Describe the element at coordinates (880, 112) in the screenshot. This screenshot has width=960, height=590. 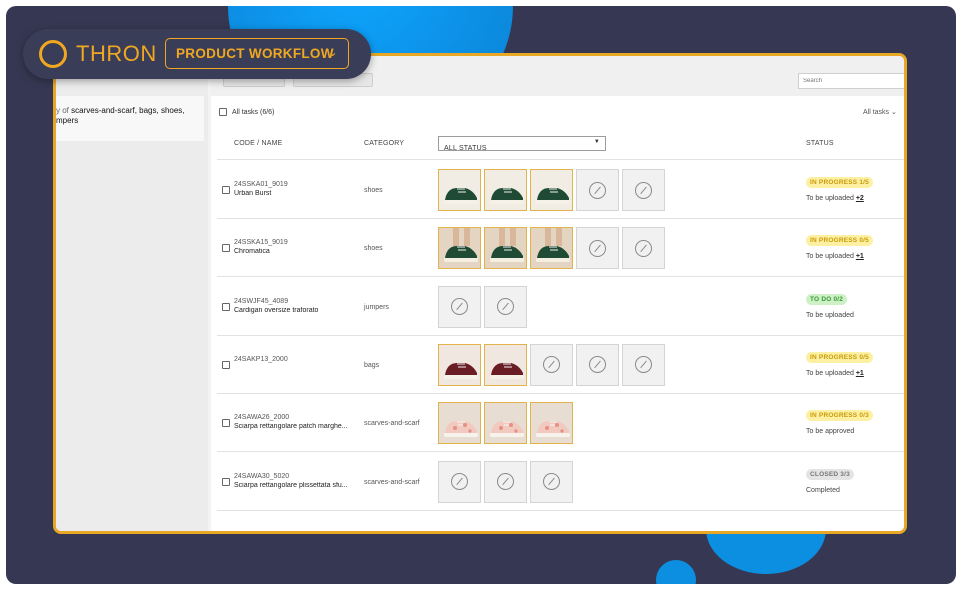
I see `task-filter-dropdown: All tasks ⌄` at that location.